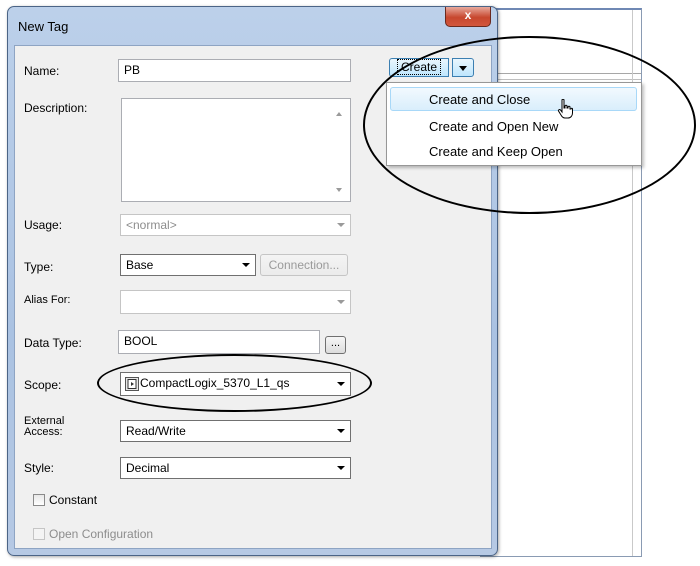 This screenshot has width=700, height=566. What do you see at coordinates (339, 114) in the screenshot?
I see `scroll-up-icon` at bounding box center [339, 114].